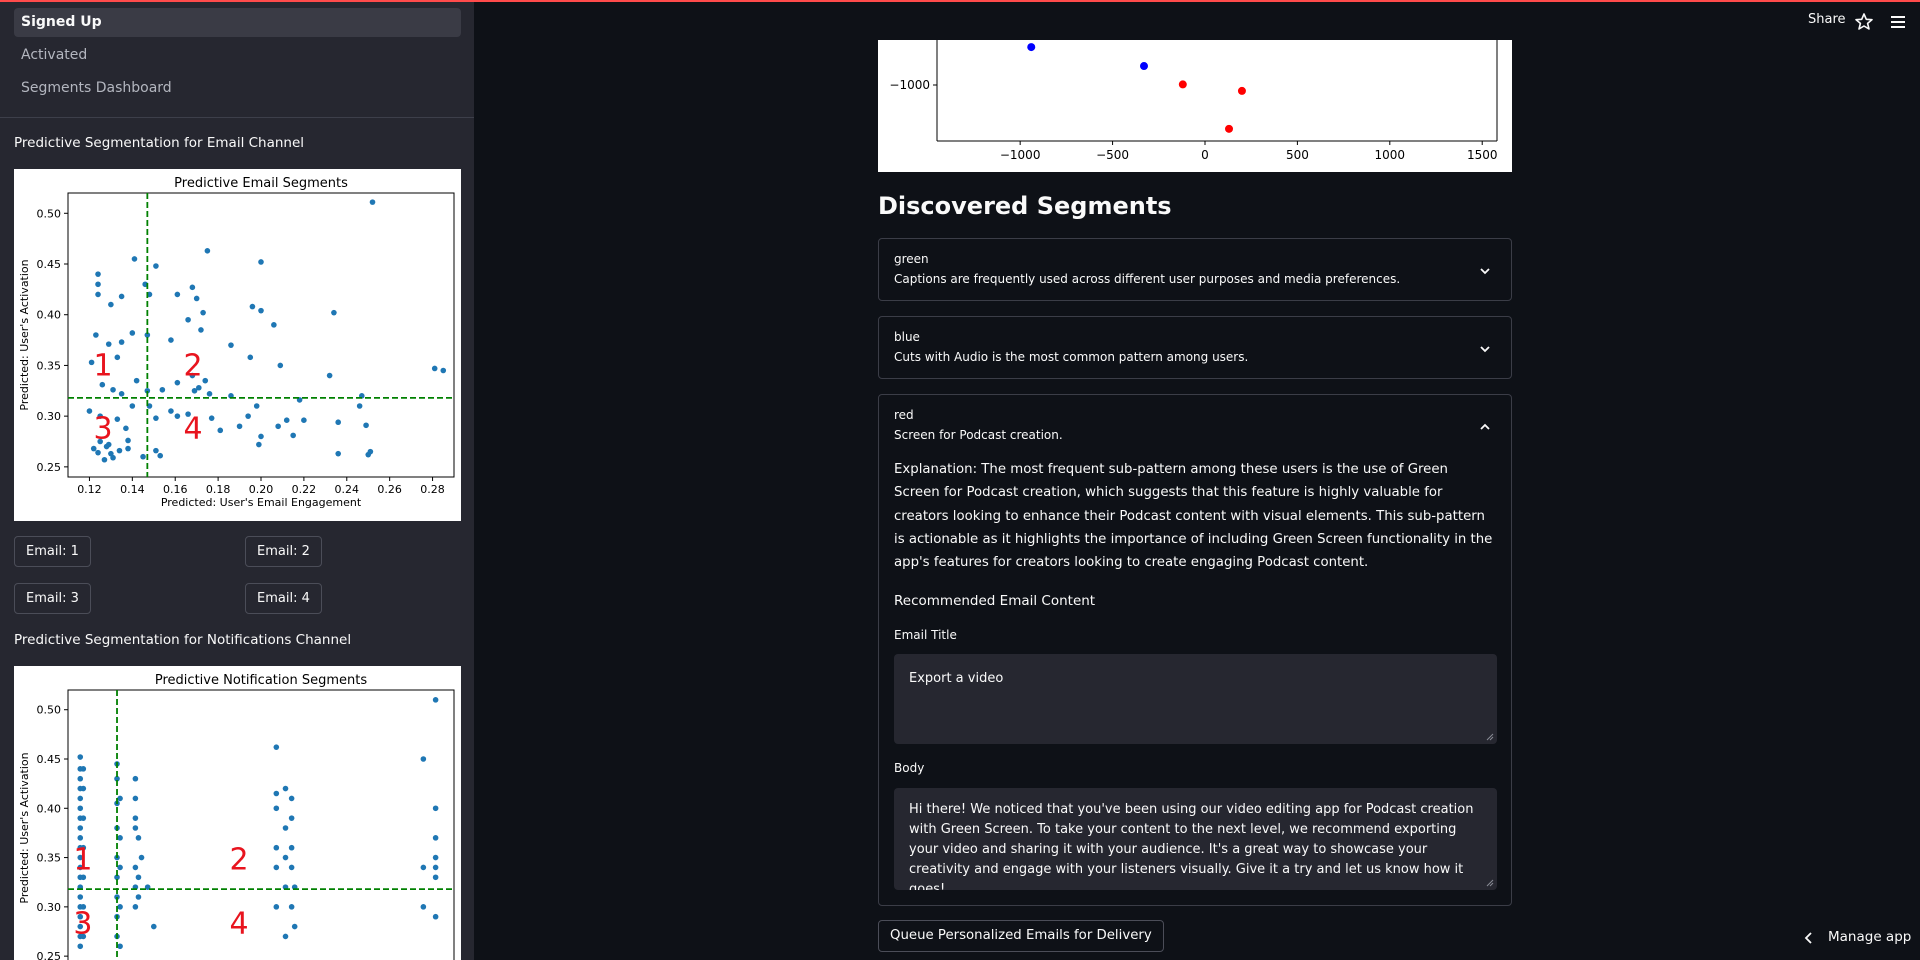  I want to click on segment-description: Screen for Podcast creation., so click(978, 435).